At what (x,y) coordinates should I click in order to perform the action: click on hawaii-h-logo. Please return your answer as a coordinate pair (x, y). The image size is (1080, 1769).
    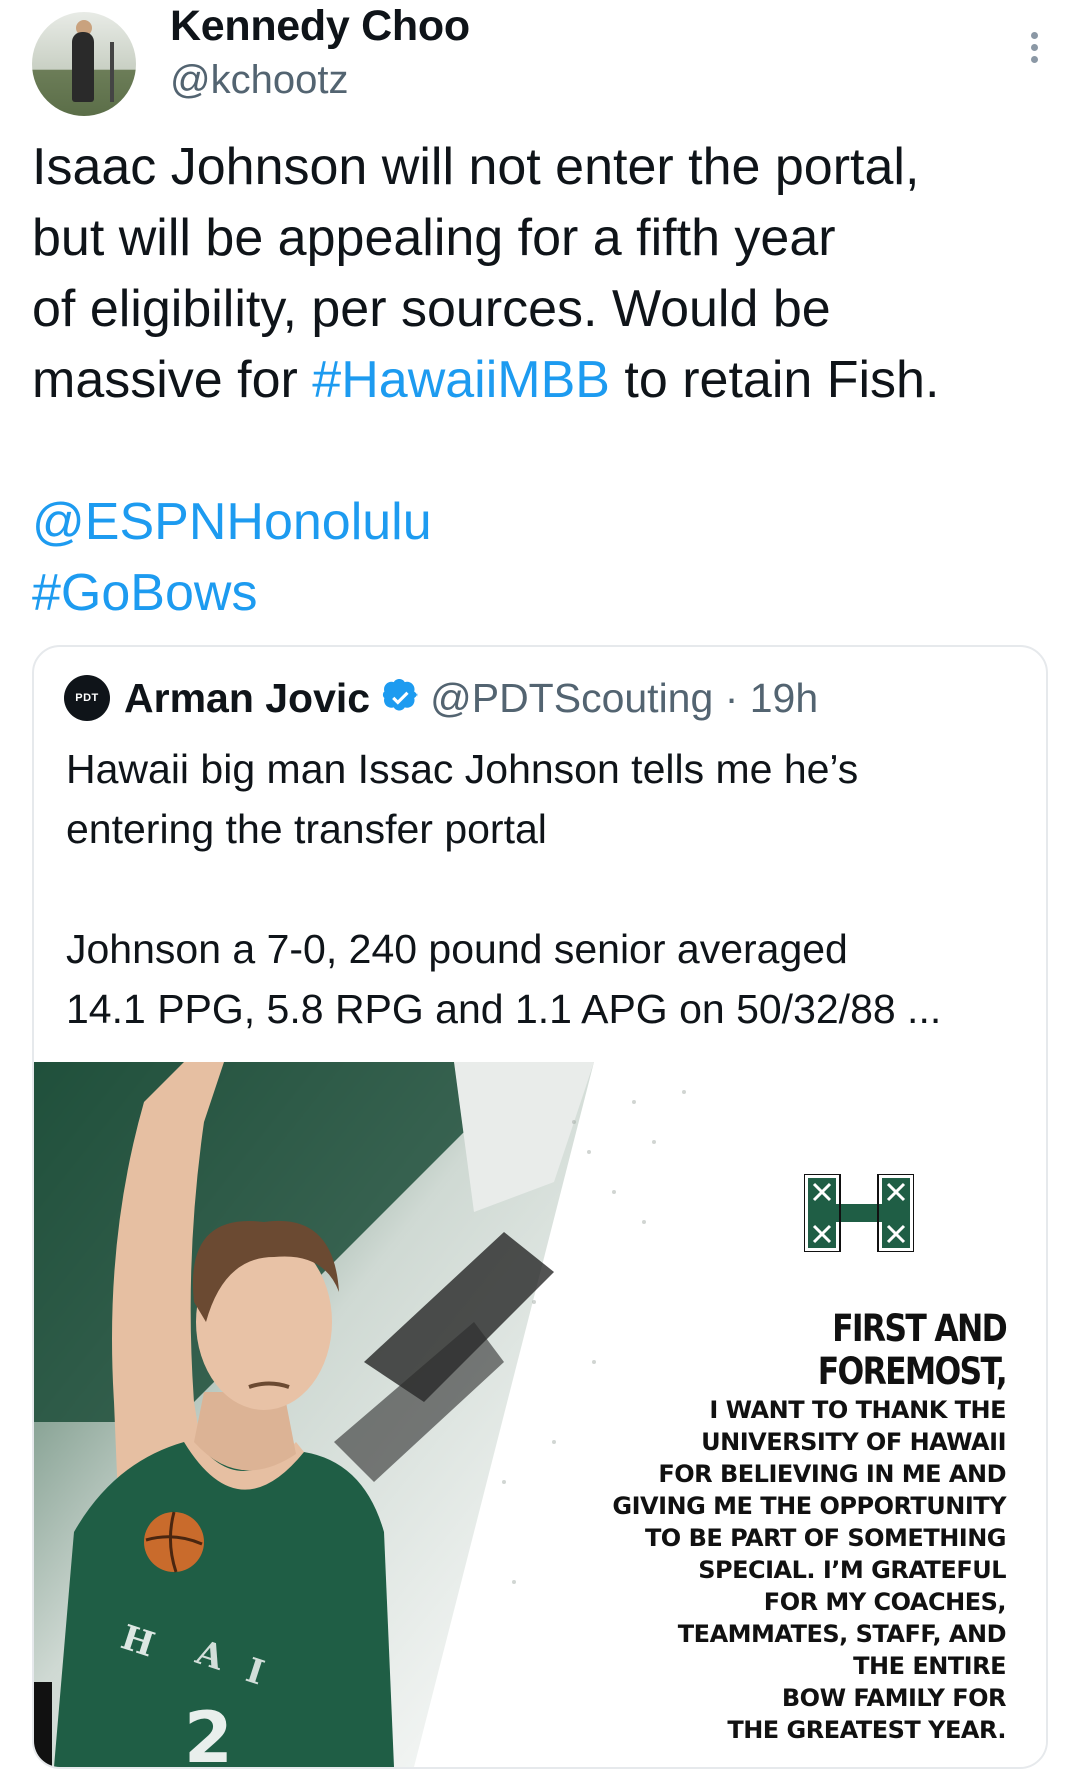
    Looking at the image, I should click on (859, 1213).